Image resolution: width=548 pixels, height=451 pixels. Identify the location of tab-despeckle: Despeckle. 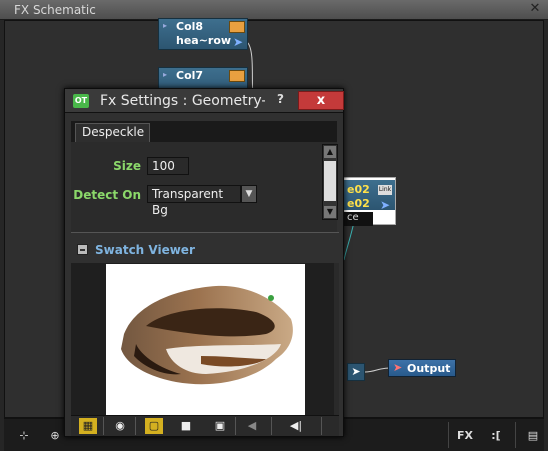
(112, 132).